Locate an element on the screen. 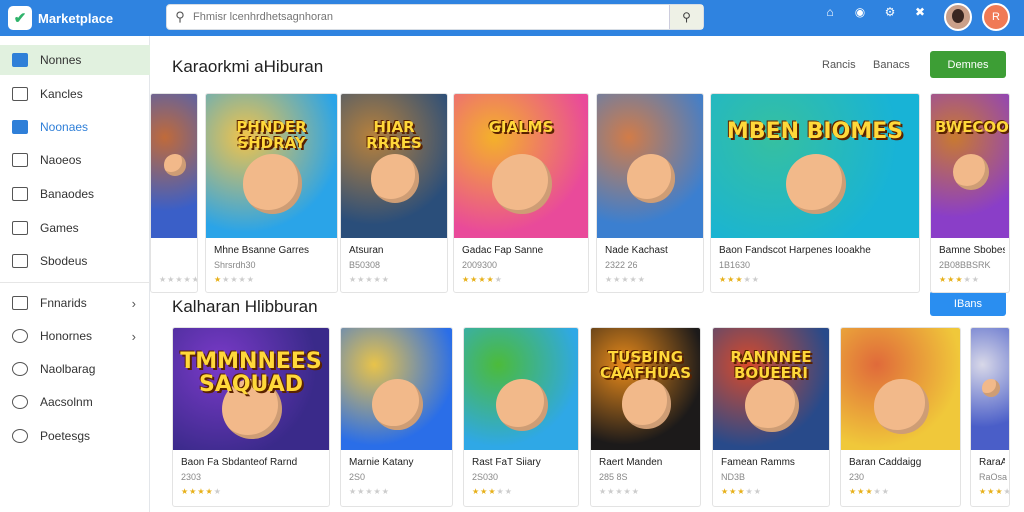 This screenshot has height=512, width=1024. game-name: Gadac Fap Sanne is located at coordinates (523, 250).